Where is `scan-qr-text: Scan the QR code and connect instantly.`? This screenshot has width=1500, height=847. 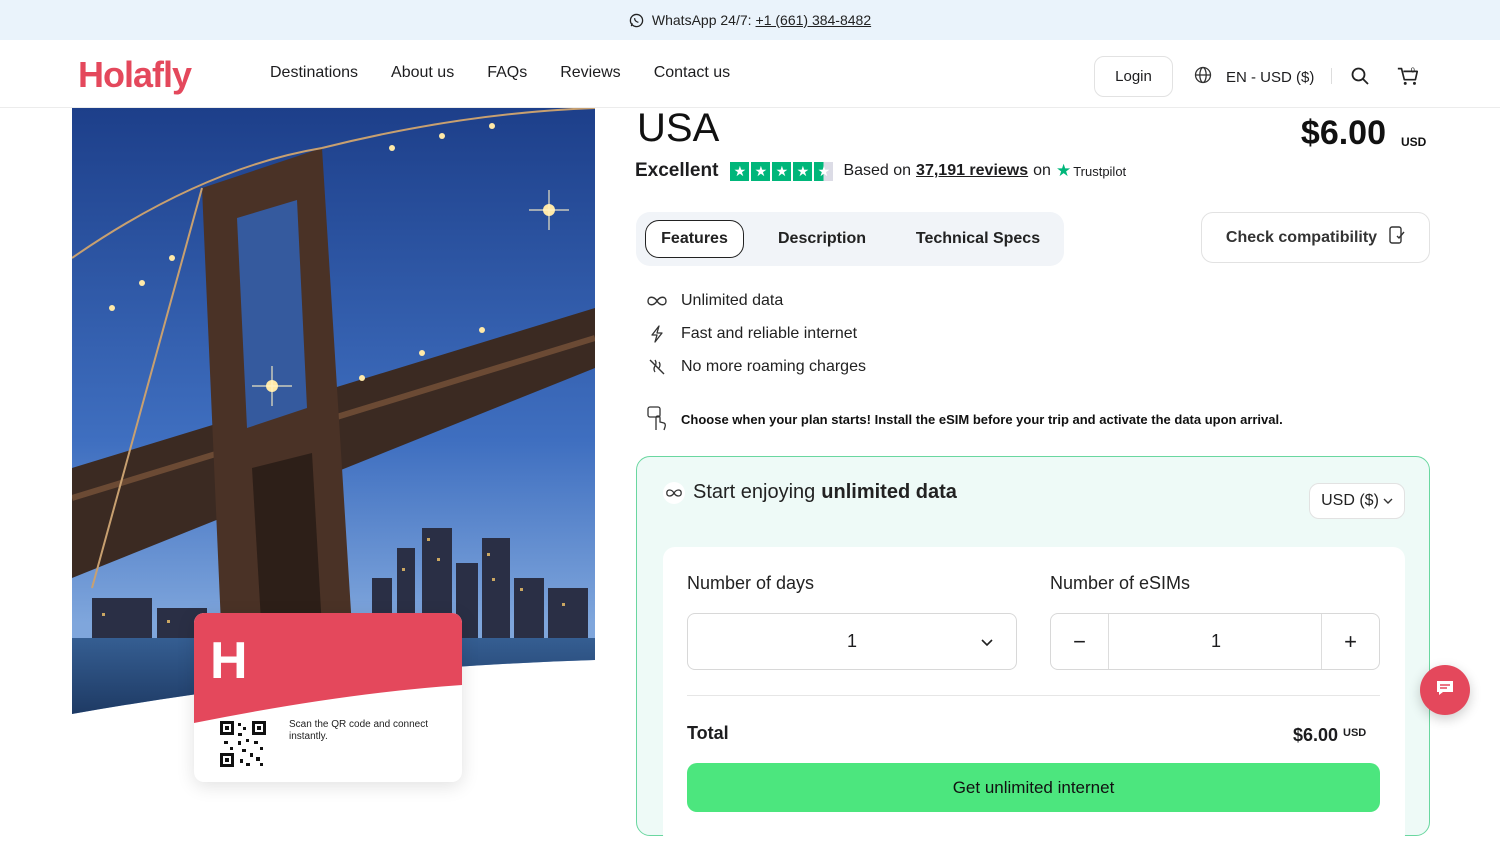
scan-qr-text: Scan the QR code and connect instantly. is located at coordinates (358, 730).